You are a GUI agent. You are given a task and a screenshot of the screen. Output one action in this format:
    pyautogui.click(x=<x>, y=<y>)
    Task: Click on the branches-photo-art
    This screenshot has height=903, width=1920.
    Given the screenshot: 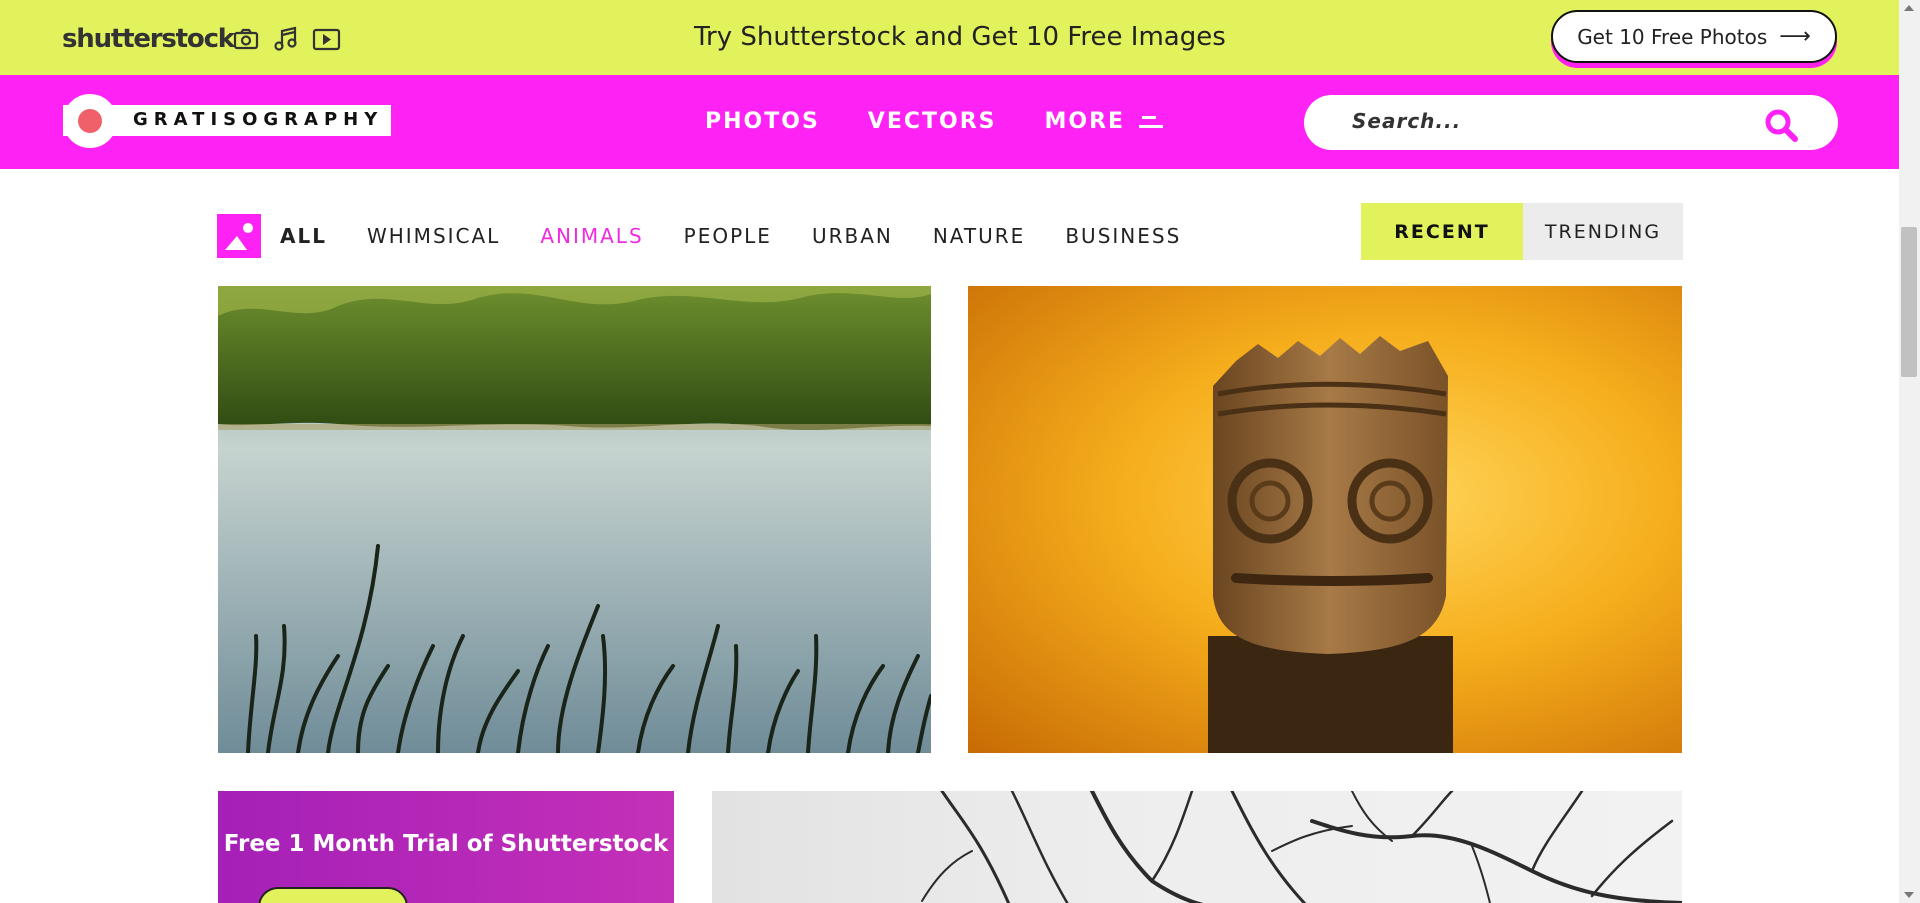 What is the action you would take?
    pyautogui.click(x=1301, y=847)
    